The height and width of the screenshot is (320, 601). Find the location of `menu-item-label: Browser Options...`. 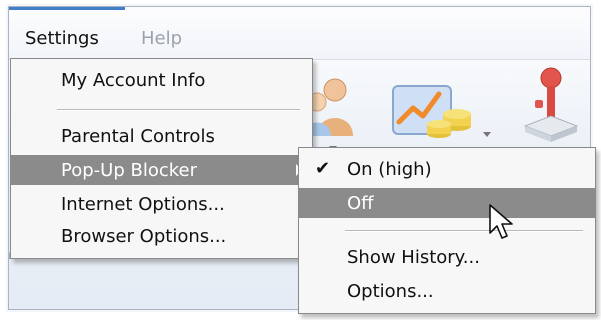

menu-item-label: Browser Options... is located at coordinates (144, 236).